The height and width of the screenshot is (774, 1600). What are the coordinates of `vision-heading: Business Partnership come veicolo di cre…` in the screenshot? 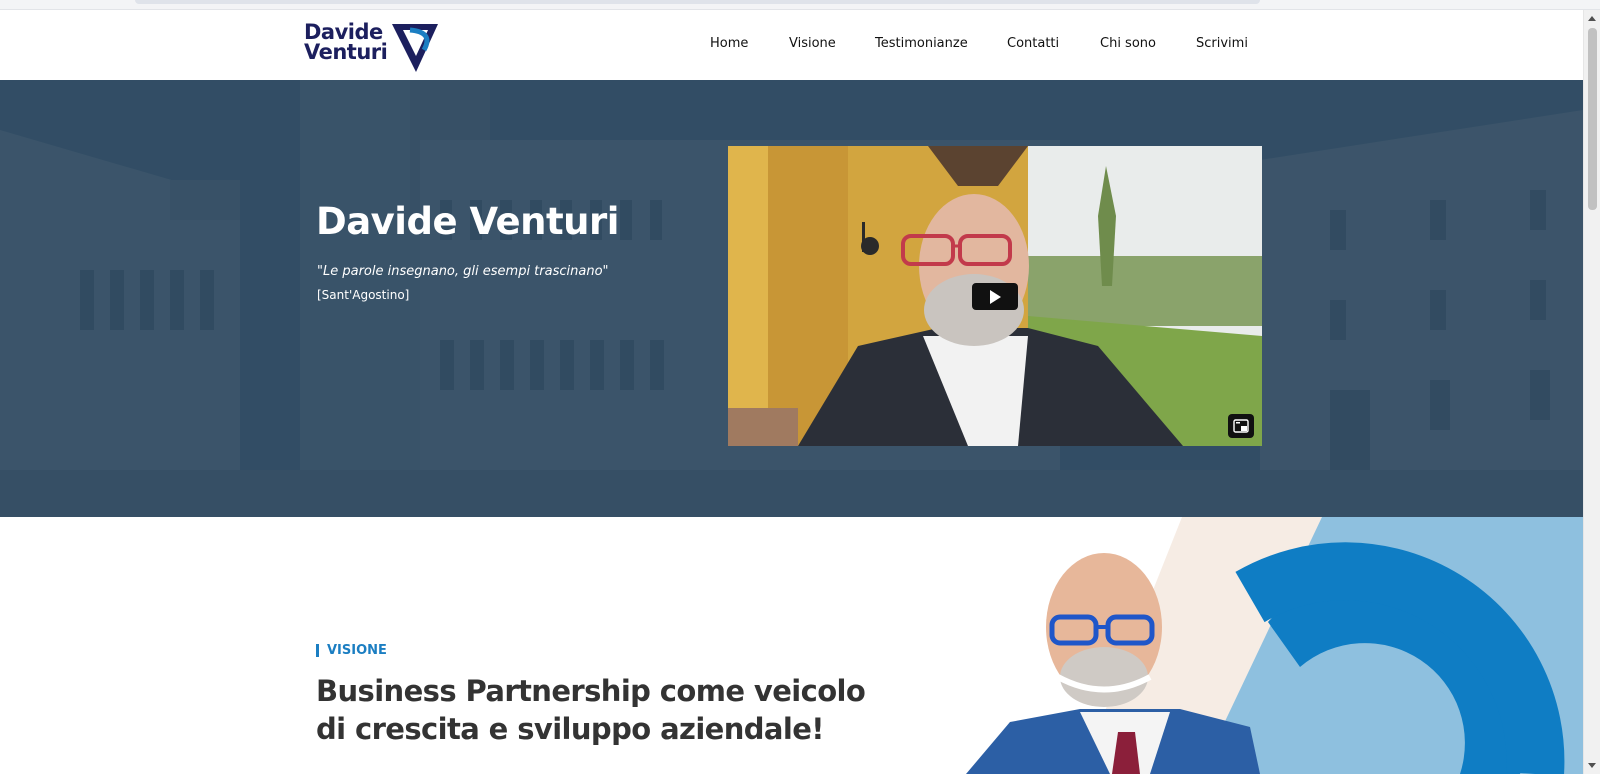 It's located at (616, 710).